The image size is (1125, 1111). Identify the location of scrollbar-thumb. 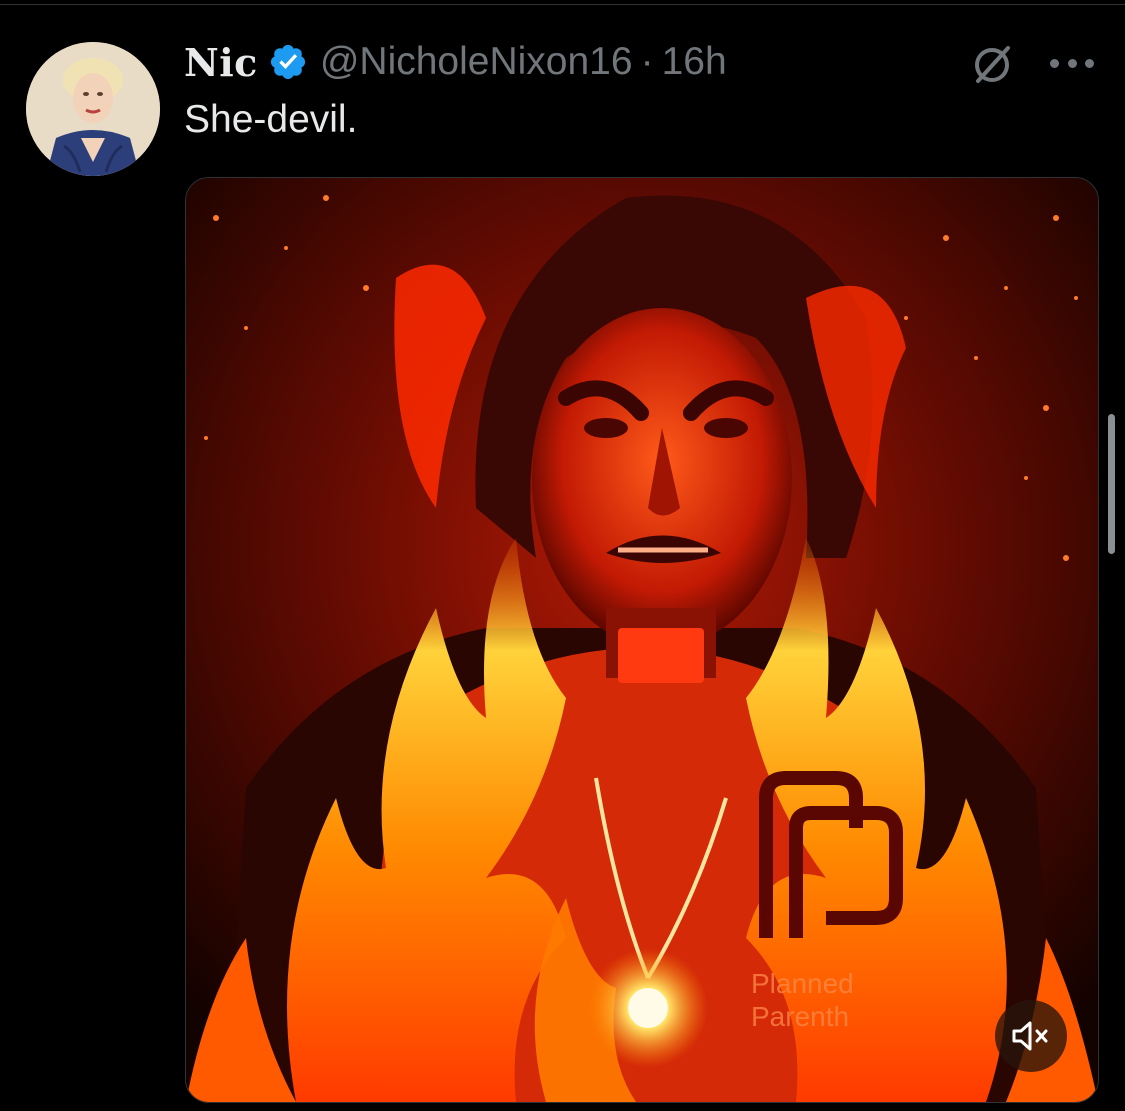
(1111, 484).